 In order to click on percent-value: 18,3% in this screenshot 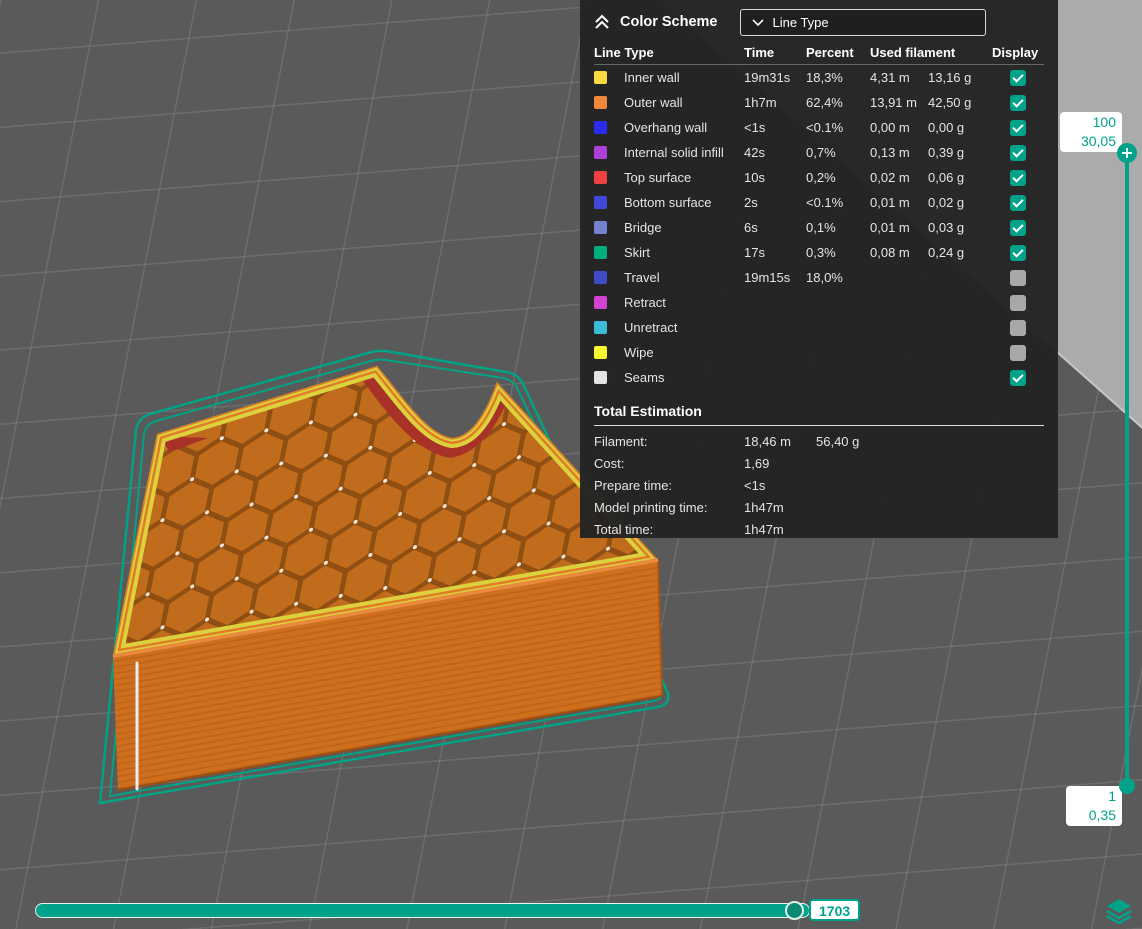, I will do `click(824, 77)`.